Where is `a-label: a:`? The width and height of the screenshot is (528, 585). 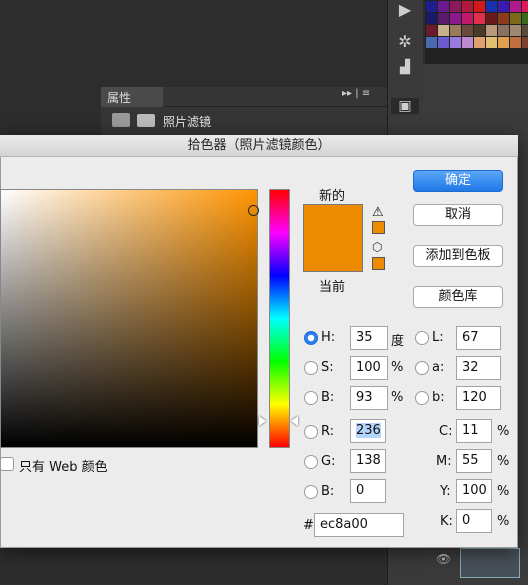 a-label: a: is located at coordinates (438, 367).